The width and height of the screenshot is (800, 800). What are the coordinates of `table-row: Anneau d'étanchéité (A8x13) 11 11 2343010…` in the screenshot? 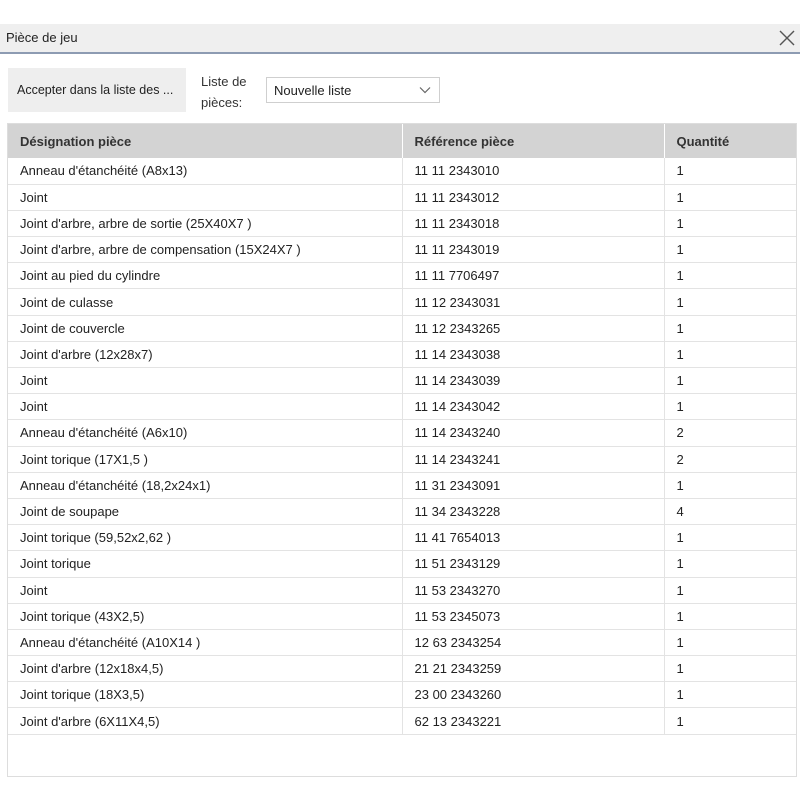 It's located at (402, 171).